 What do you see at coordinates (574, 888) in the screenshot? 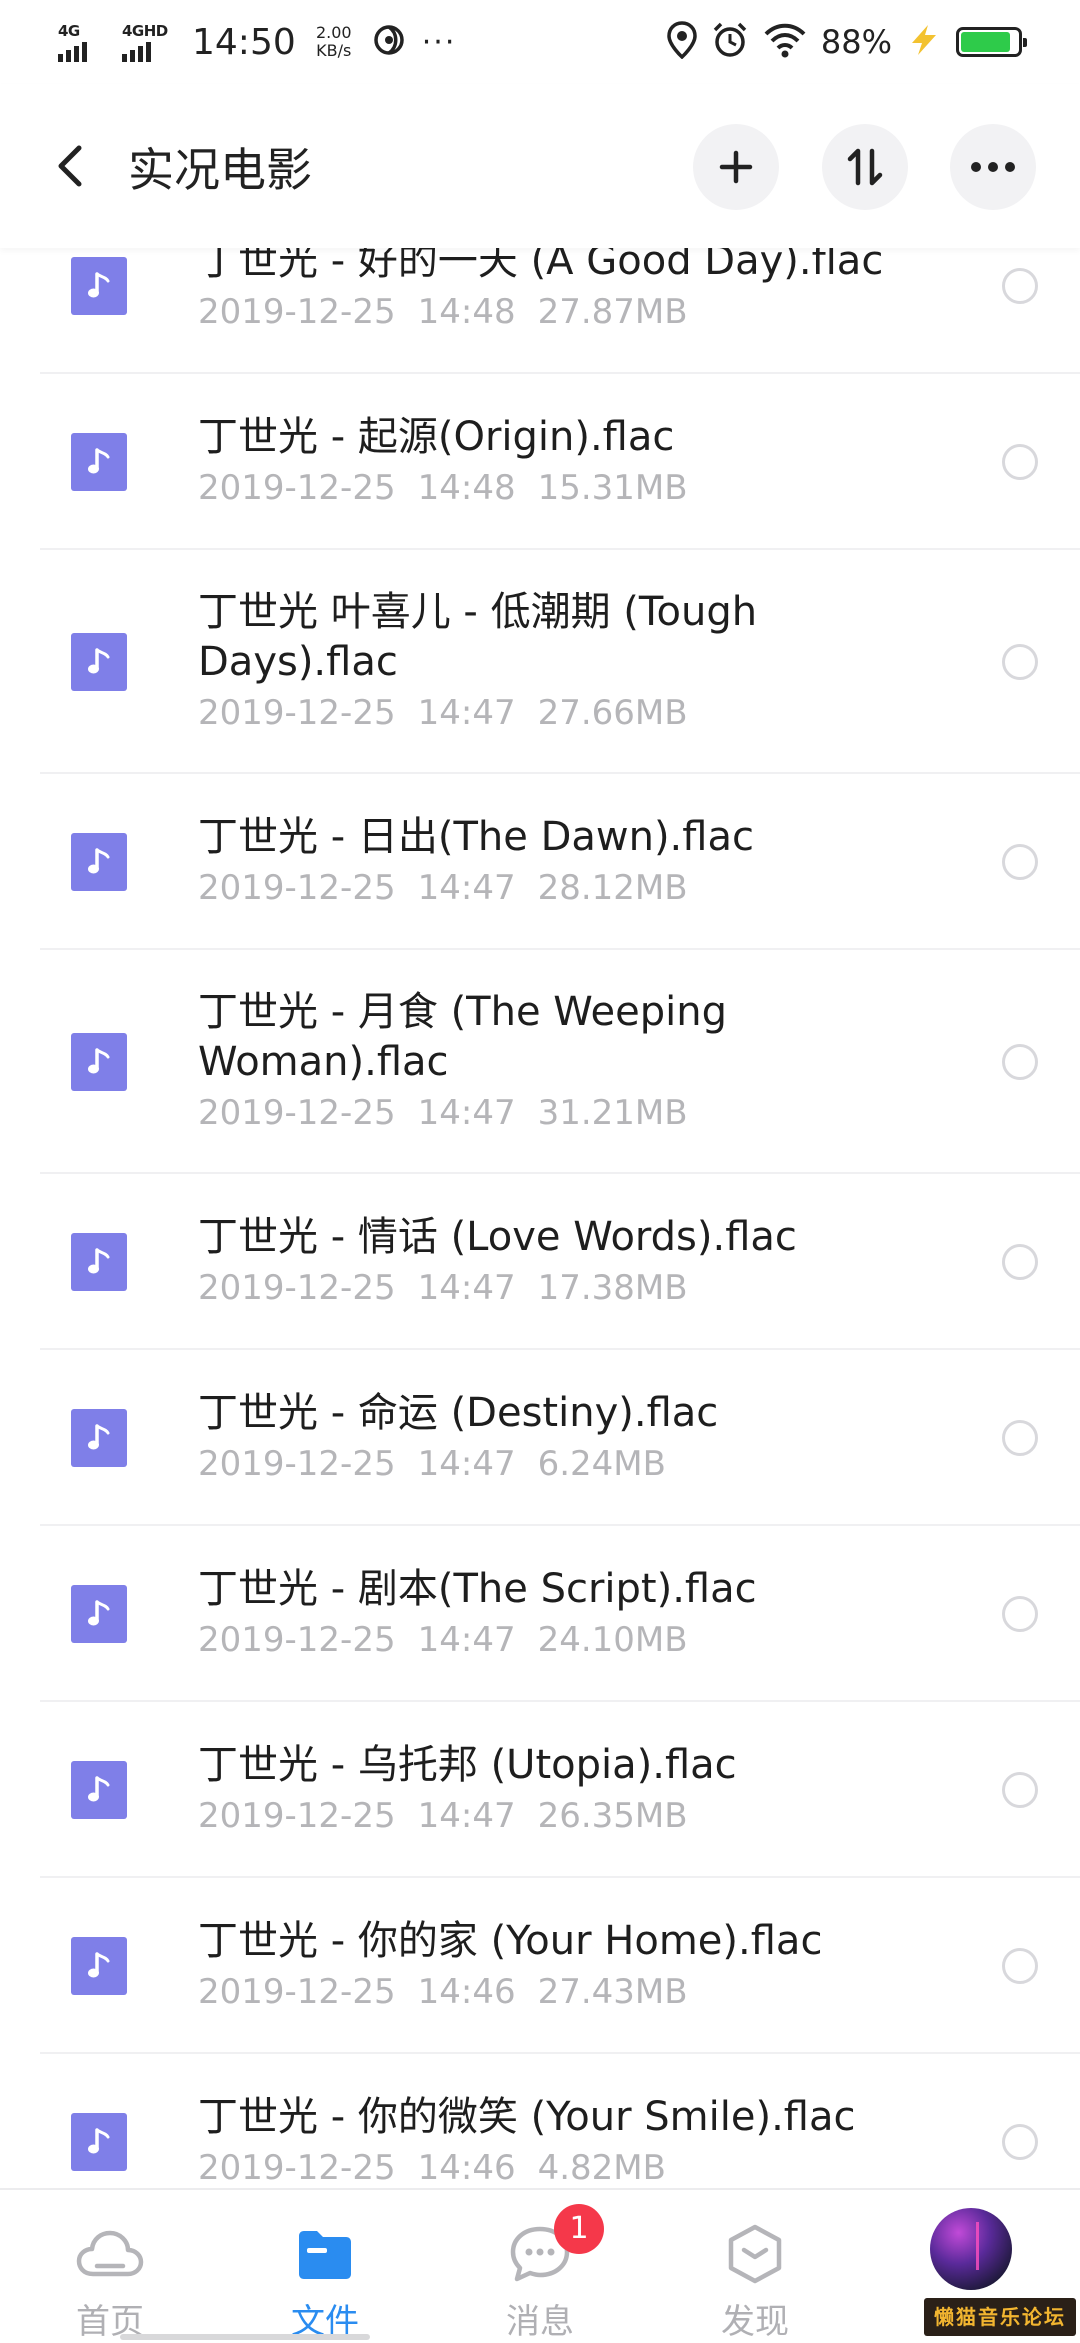
I see `file-meta: 2019-12-25 14:47 28.12MB` at bounding box center [574, 888].